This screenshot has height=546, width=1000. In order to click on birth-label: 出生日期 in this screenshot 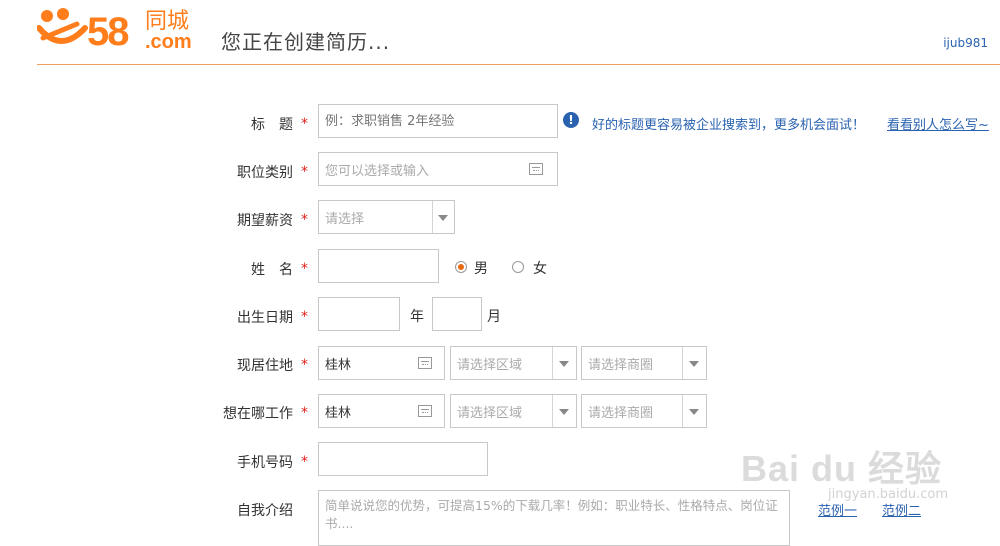, I will do `click(265, 318)`.